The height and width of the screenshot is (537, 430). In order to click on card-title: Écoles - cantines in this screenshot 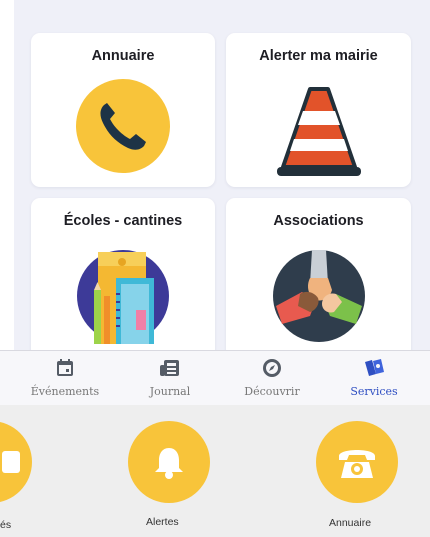, I will do `click(123, 221)`.